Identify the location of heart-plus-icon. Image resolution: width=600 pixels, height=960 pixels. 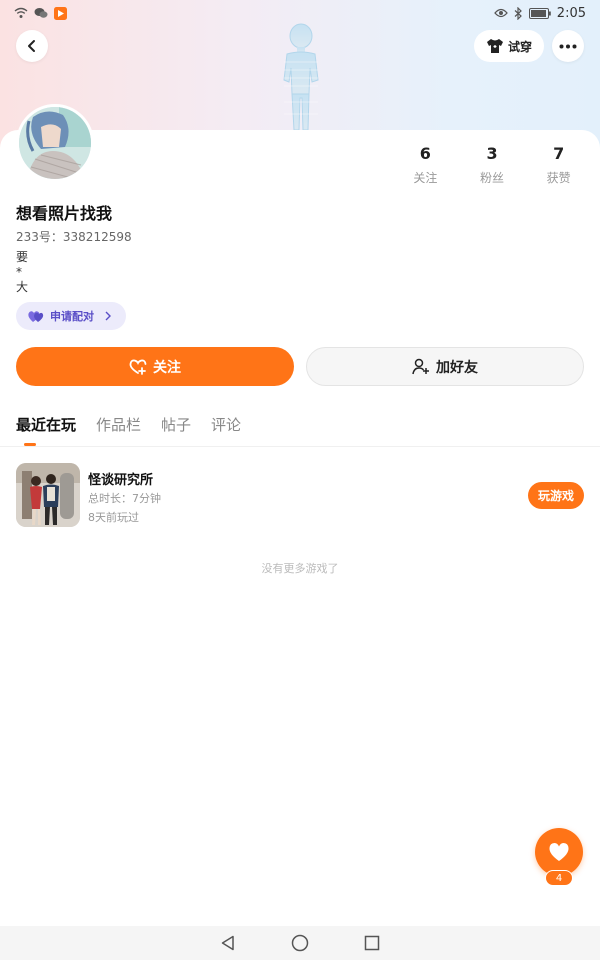
(138, 367).